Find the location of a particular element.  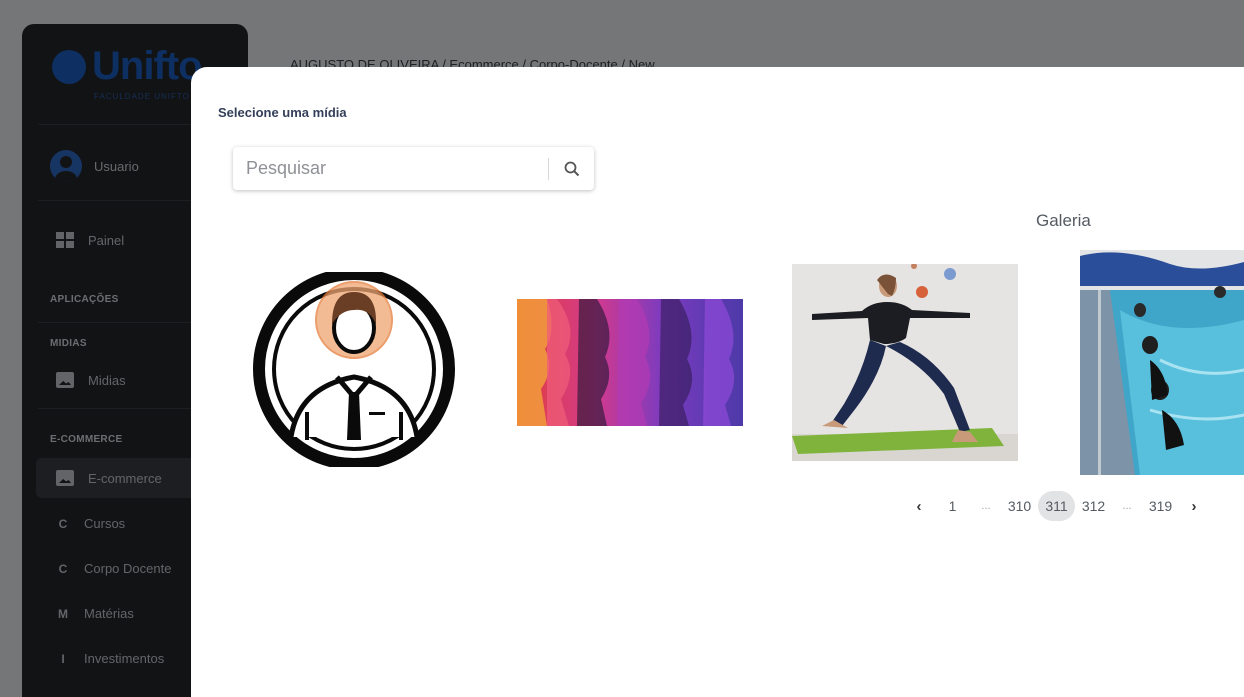

search-box is located at coordinates (413, 168).